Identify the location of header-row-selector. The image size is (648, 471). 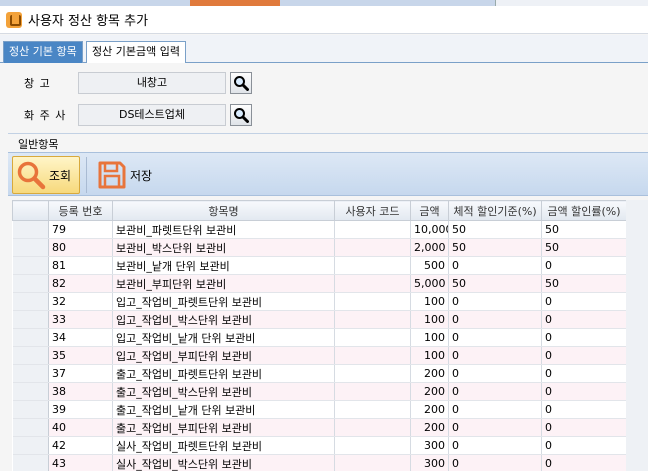
(30, 210).